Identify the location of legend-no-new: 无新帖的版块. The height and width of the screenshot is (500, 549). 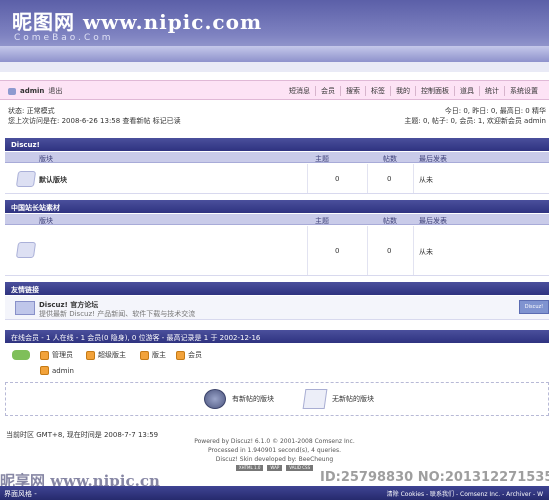
(338, 399).